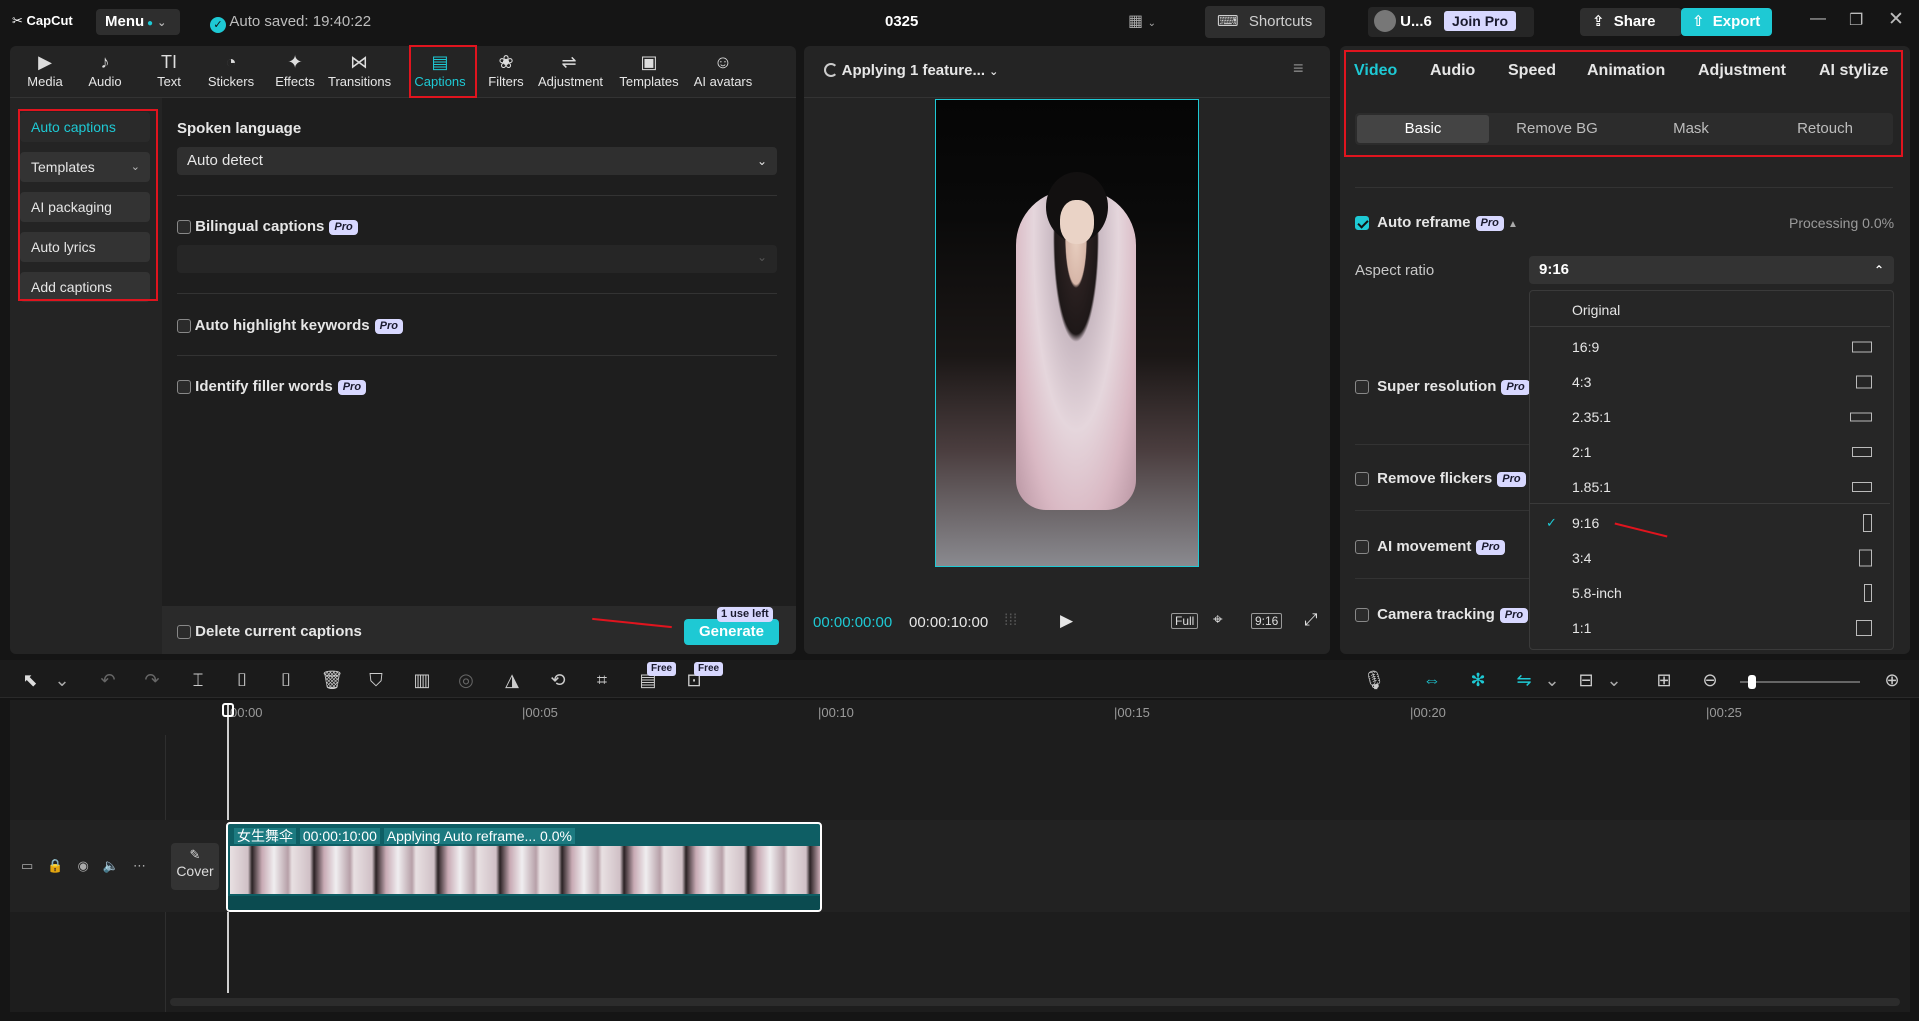 This screenshot has width=1919, height=1021. Describe the element at coordinates (422, 680) in the screenshot. I see `freeze-icon: ▥` at that location.